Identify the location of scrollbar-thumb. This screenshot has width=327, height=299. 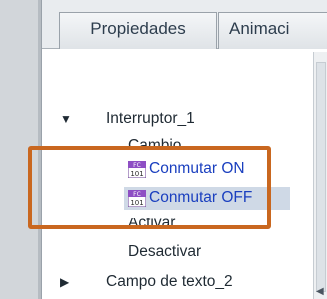
(321, 177).